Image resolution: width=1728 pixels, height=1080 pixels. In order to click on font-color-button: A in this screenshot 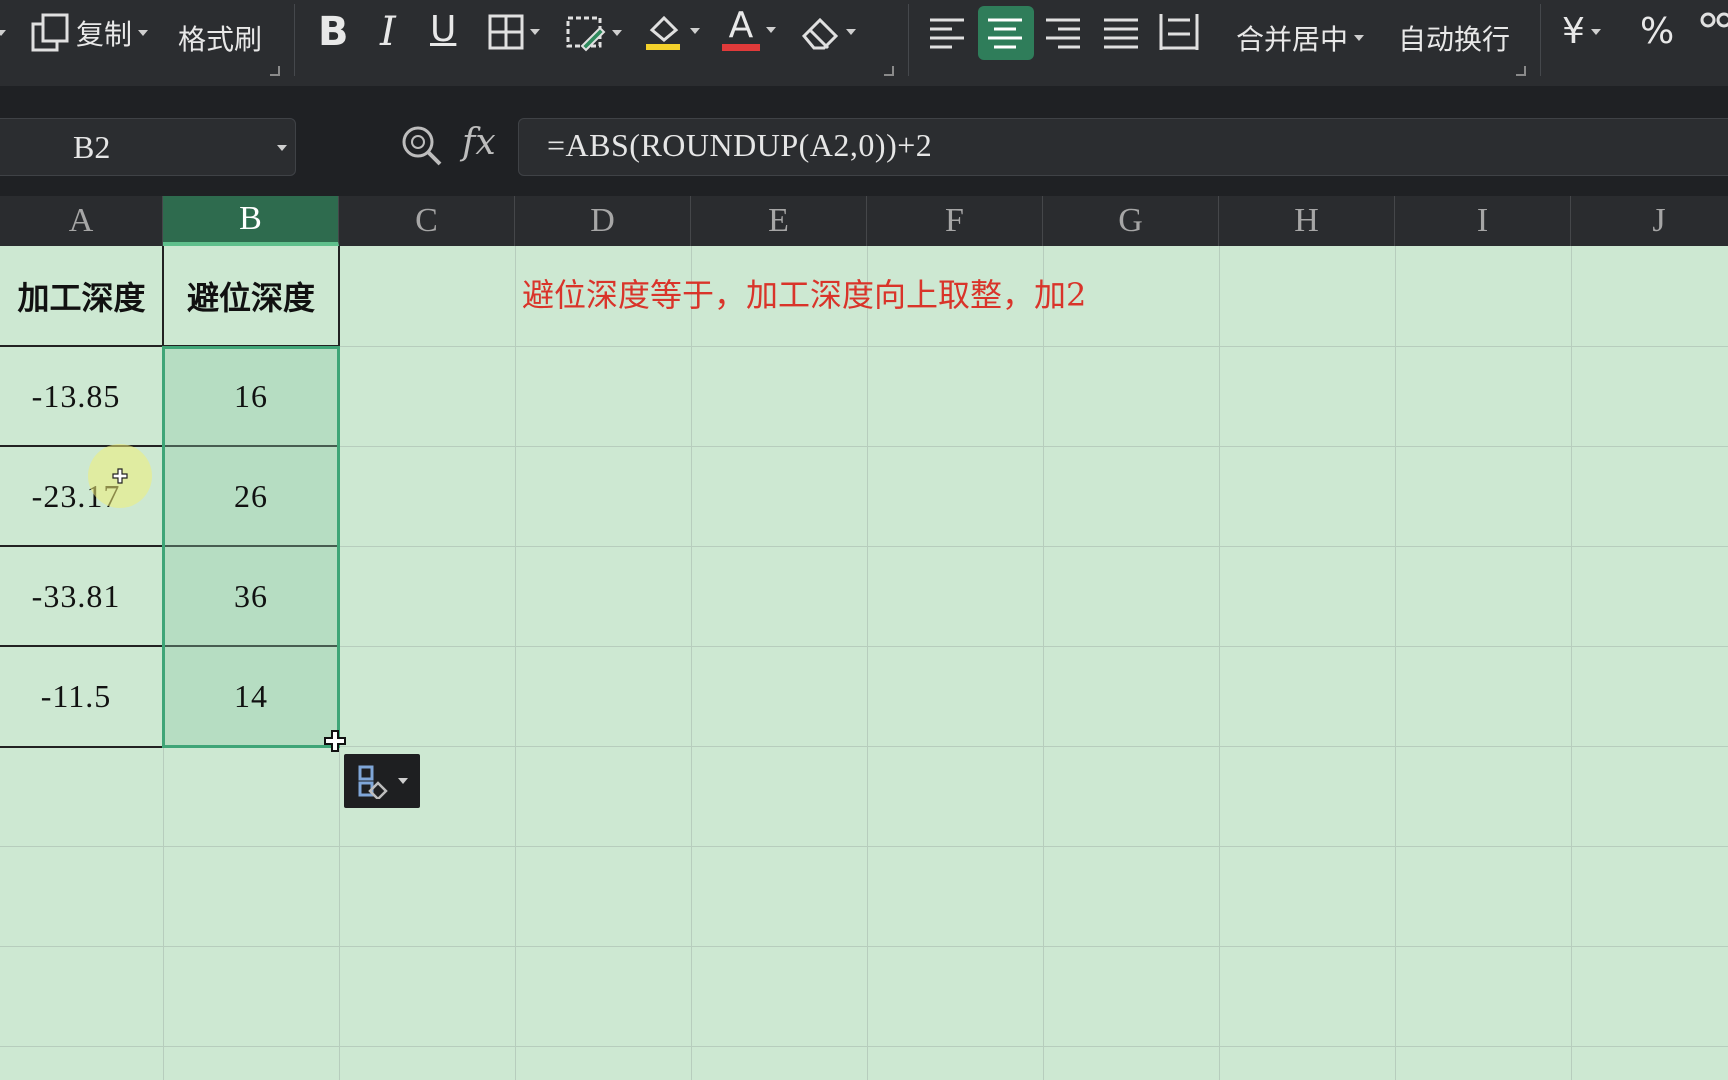, I will do `click(749, 29)`.